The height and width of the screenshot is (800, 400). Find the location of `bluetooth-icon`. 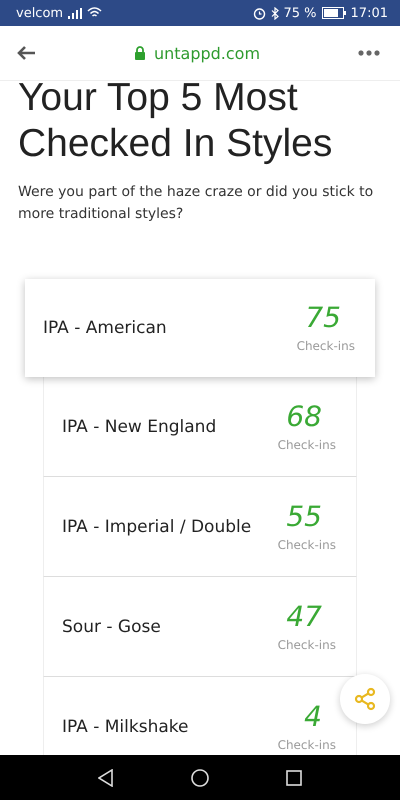

bluetooth-icon is located at coordinates (274, 13).